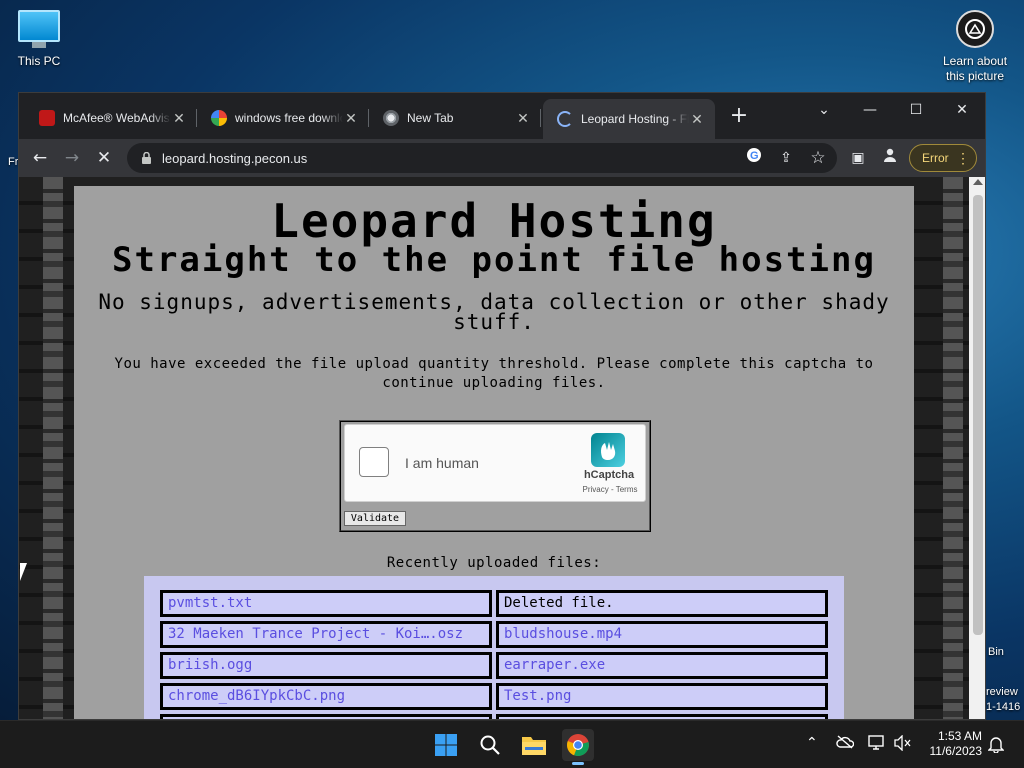 The width and height of the screenshot is (1024, 768). I want to click on error-menu-button: Error ⋮, so click(943, 158).